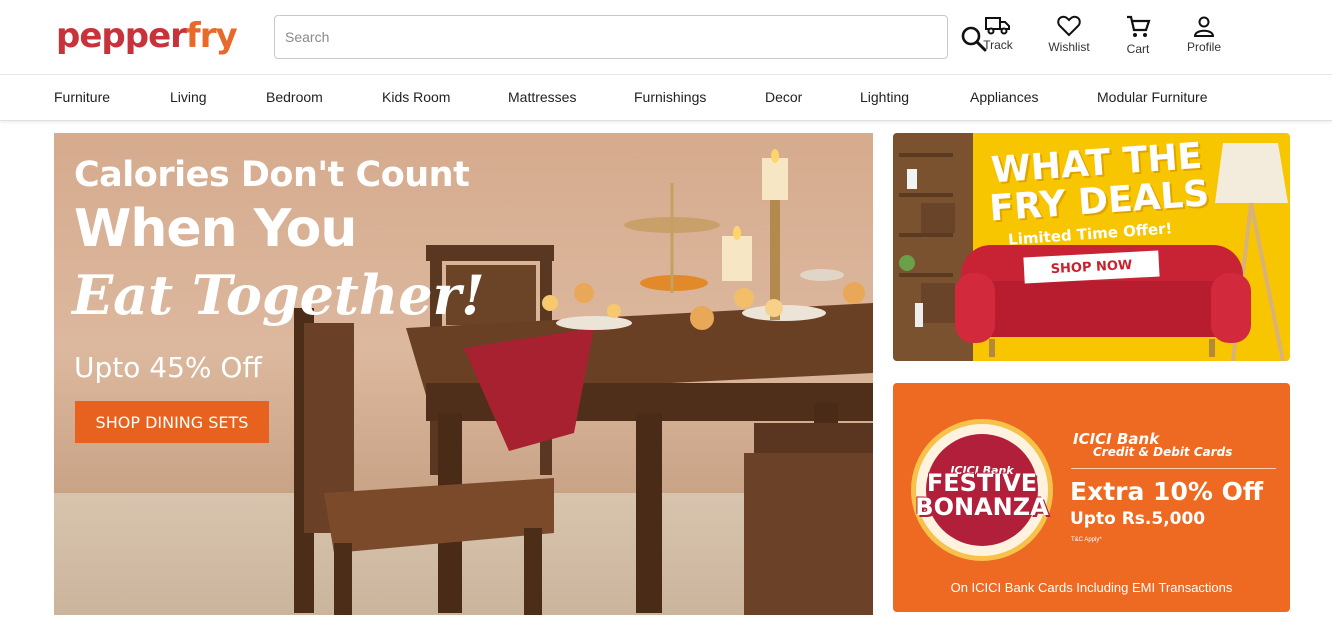 The width and height of the screenshot is (1332, 623). Describe the element at coordinates (1139, 26) in the screenshot. I see `cart-icon` at that location.